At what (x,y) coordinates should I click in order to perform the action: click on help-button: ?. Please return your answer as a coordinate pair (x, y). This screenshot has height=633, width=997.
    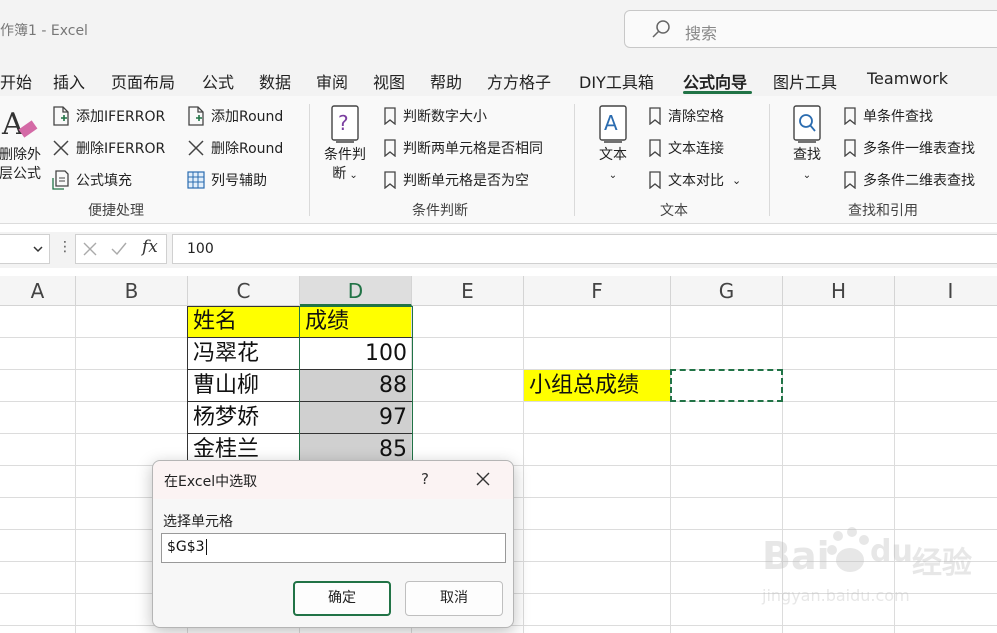
    Looking at the image, I should click on (425, 479).